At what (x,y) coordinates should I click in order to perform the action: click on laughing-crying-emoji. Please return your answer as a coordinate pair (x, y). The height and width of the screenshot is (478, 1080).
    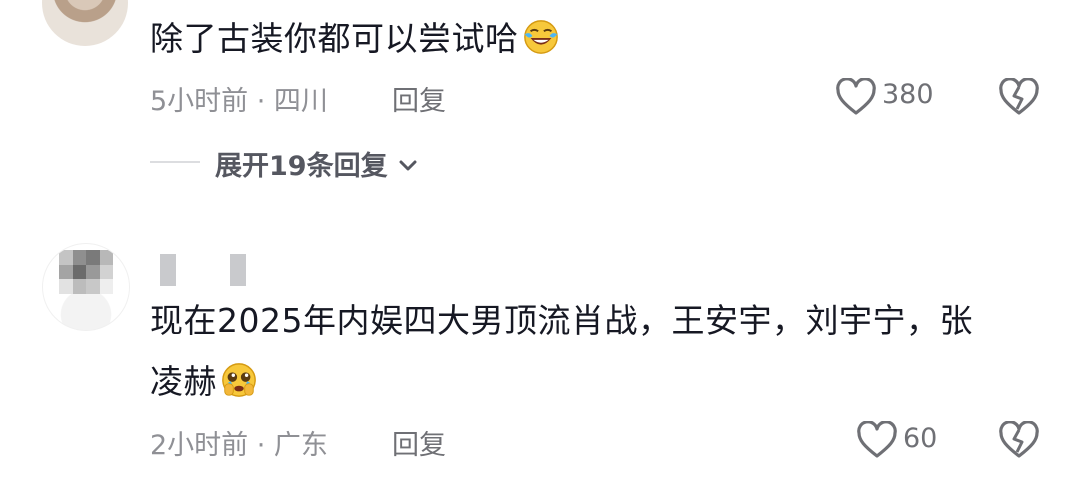
    Looking at the image, I should click on (540, 37).